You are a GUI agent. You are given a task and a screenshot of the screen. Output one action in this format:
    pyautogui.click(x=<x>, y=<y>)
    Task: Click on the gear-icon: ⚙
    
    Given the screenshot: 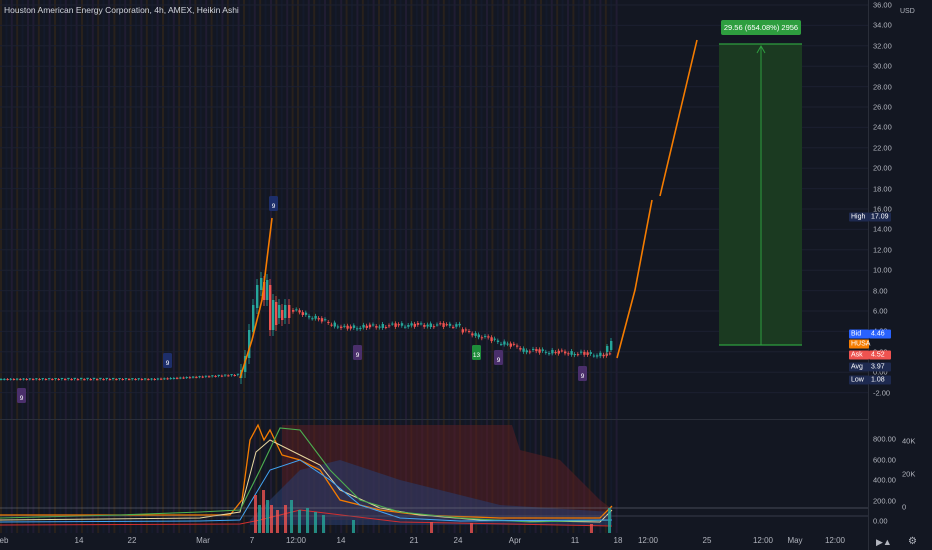 What is the action you would take?
    pyautogui.click(x=912, y=541)
    